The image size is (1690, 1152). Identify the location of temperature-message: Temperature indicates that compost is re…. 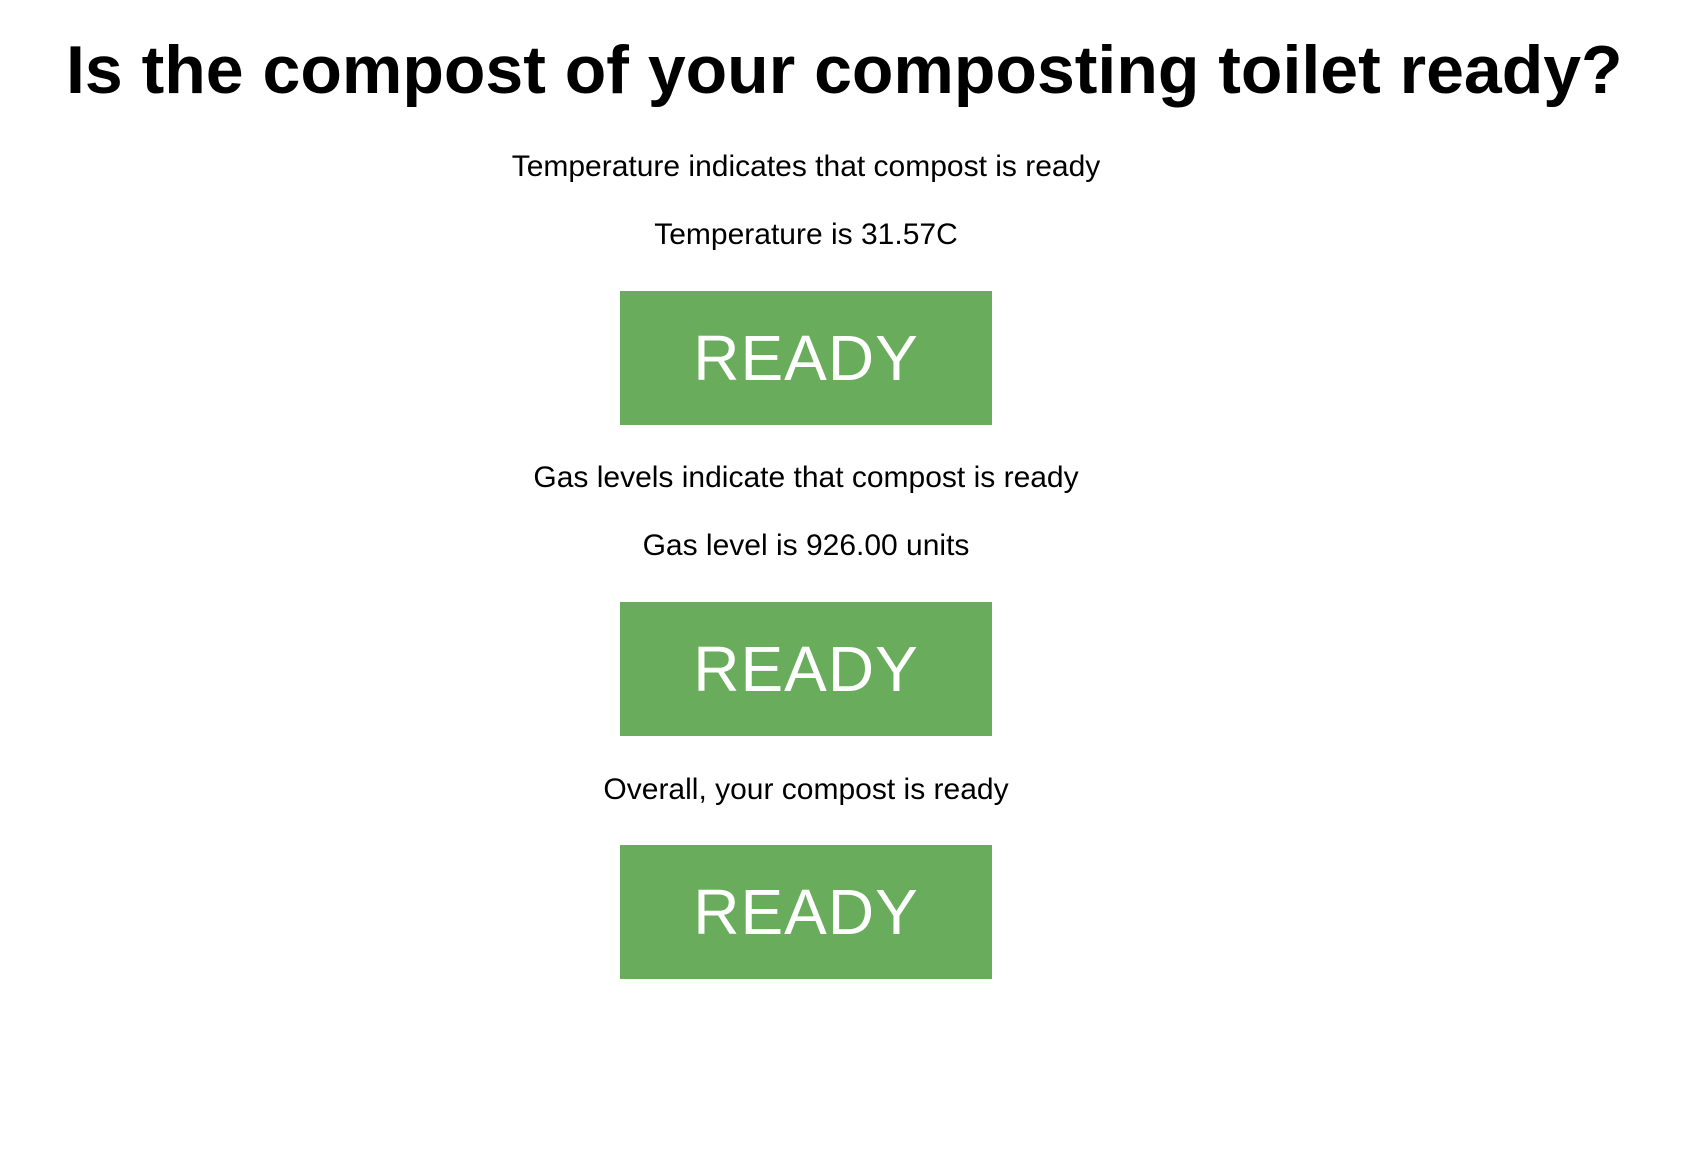
(806, 166).